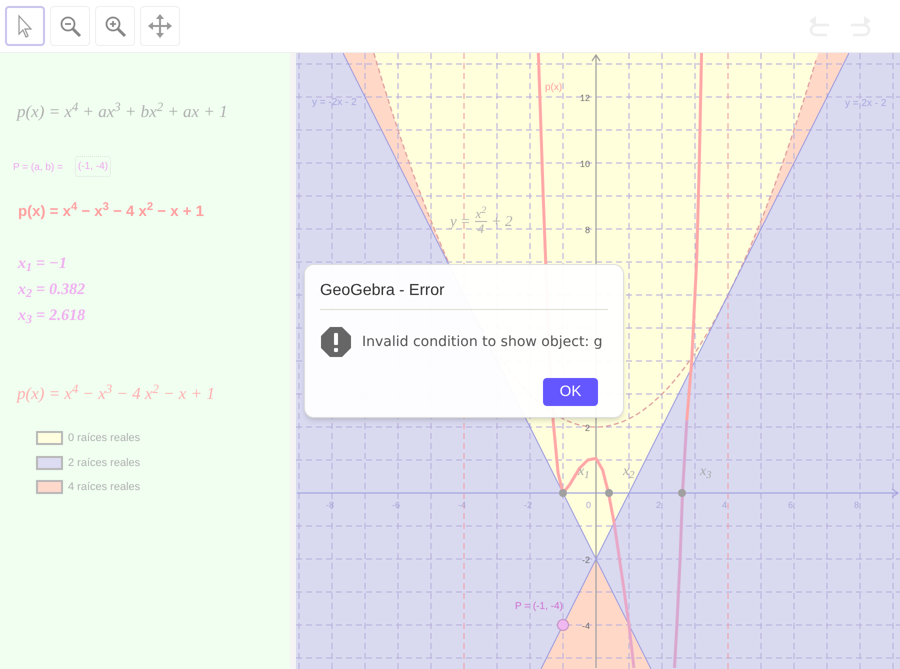 This screenshot has height=669, width=900. I want to click on legend-label: 2 raíces reales, so click(104, 463).